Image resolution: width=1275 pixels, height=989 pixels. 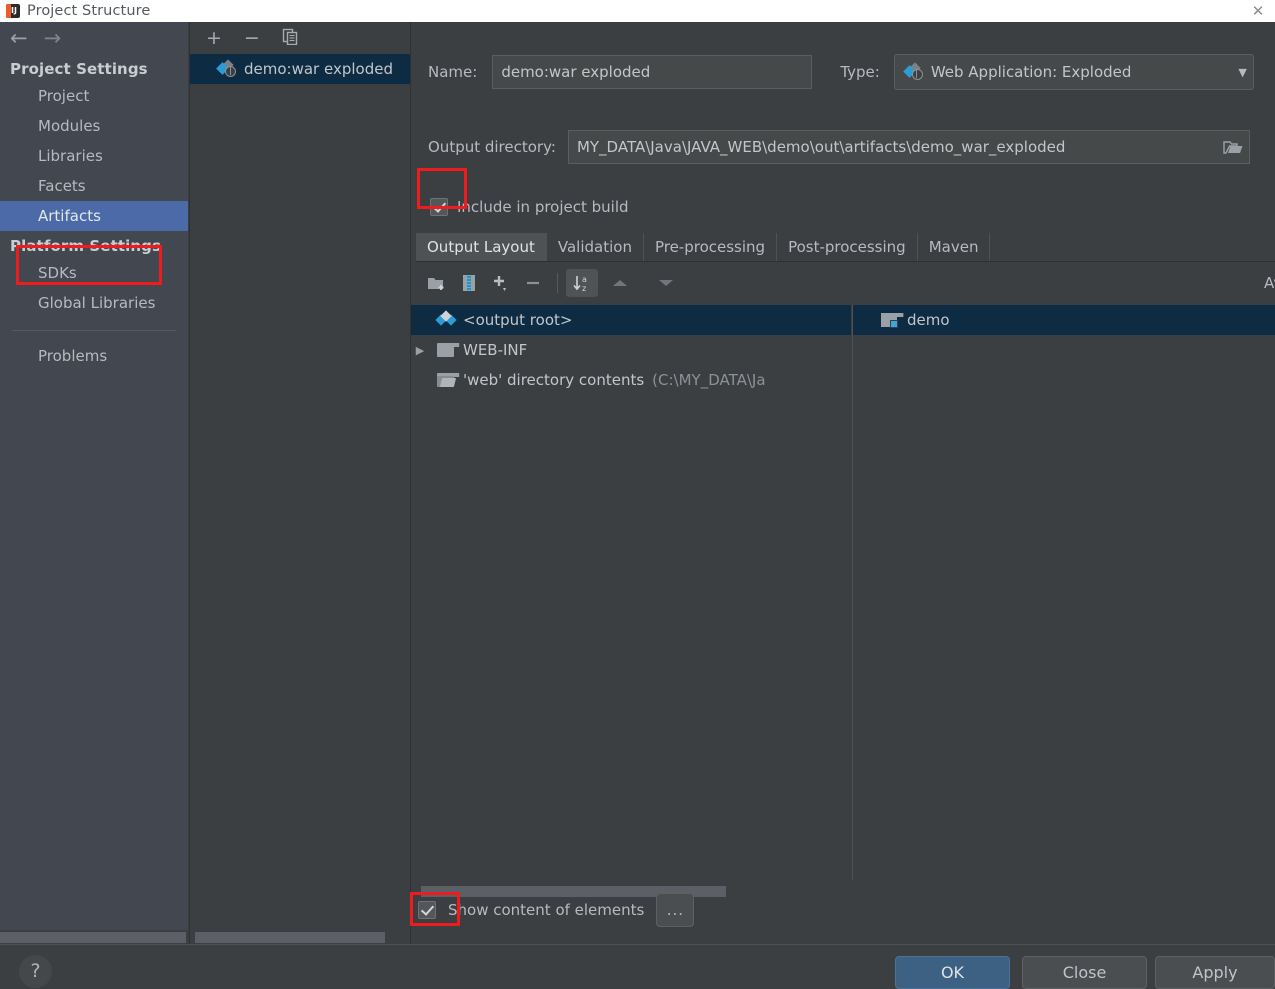 What do you see at coordinates (709, 380) in the screenshot?
I see `tree-row-path-suffix: (C:\MY_DATA\Ja` at bounding box center [709, 380].